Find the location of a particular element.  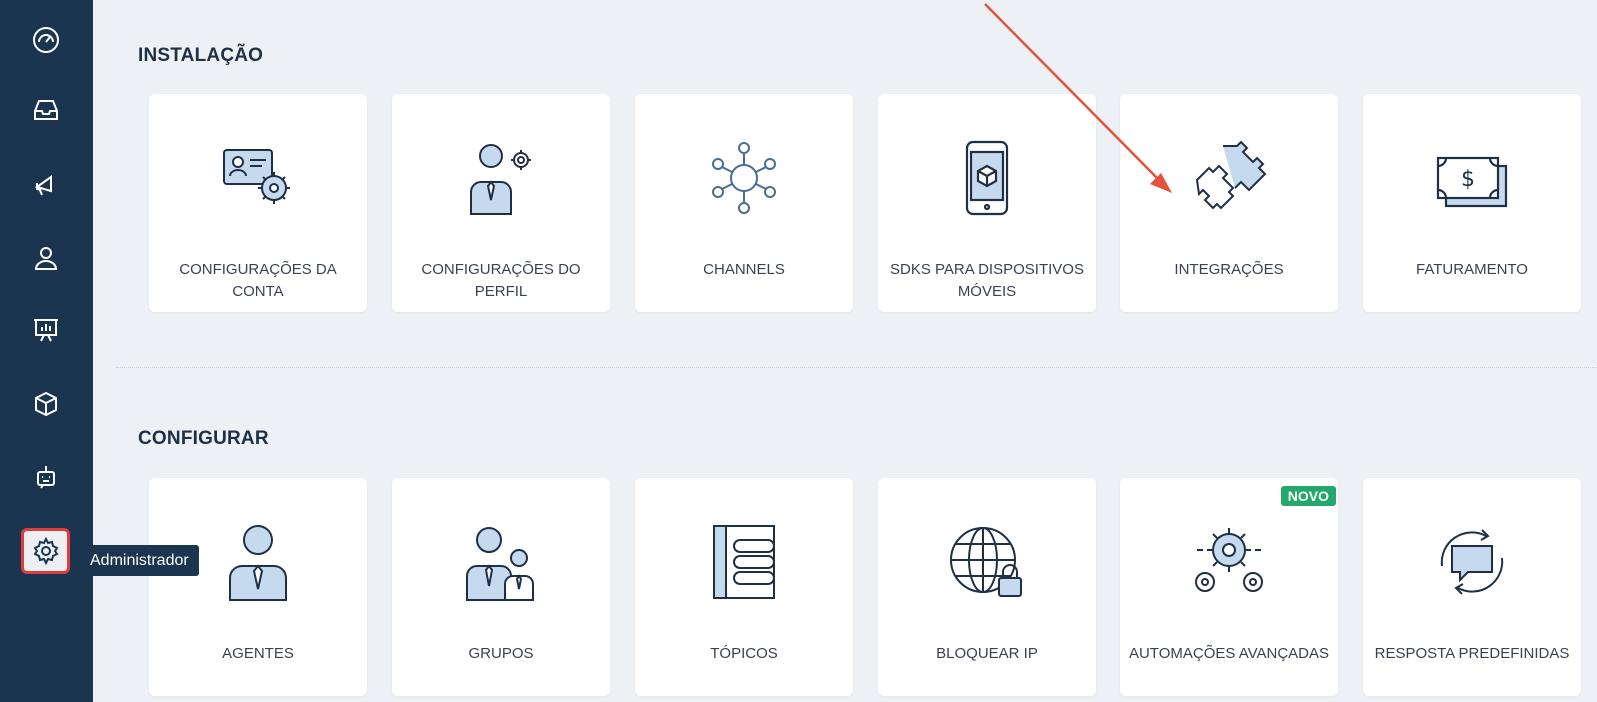

section-title-configure: CONFIGURAR is located at coordinates (203, 438).